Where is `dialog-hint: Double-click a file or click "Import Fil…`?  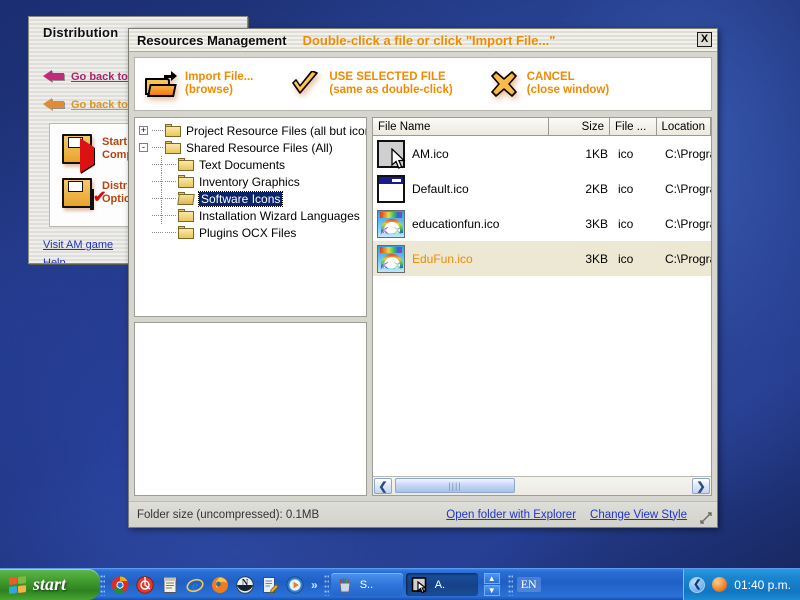 dialog-hint: Double-click a file or click "Import Fil… is located at coordinates (429, 40).